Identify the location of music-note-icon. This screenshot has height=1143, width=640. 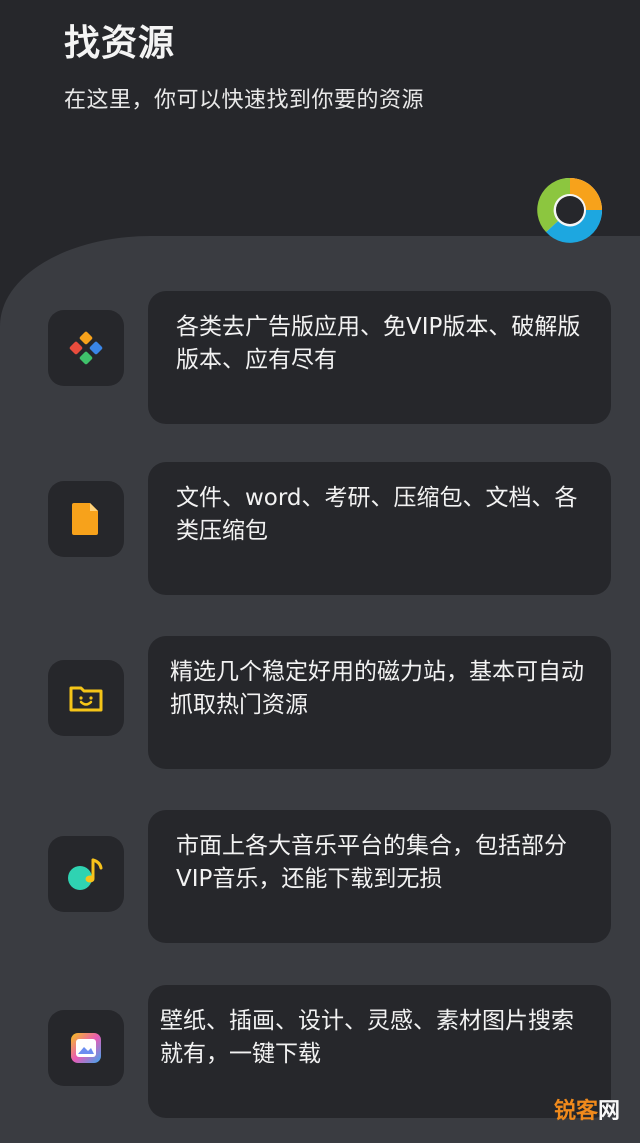
(86, 874).